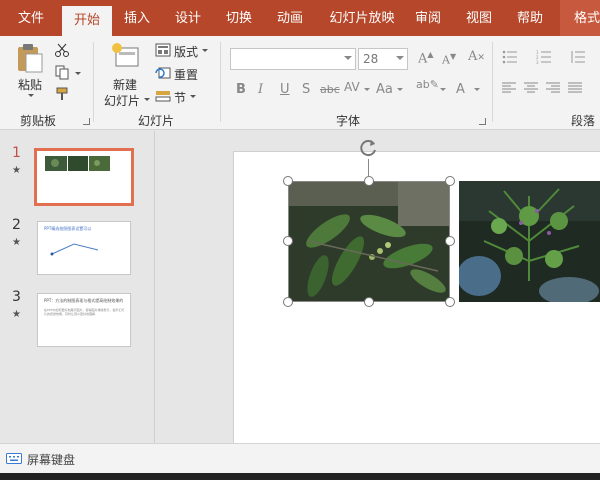  Describe the element at coordinates (293, 59) in the screenshot. I see `font-name-combo` at that location.